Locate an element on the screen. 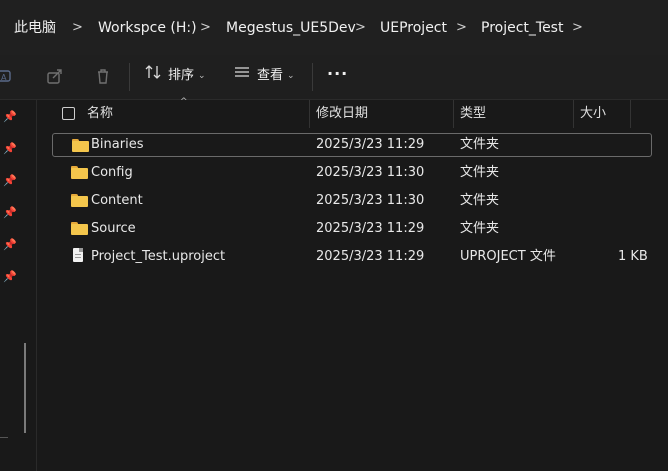  column-header: 名称 修改日期 类型 大小 is located at coordinates (352, 114).